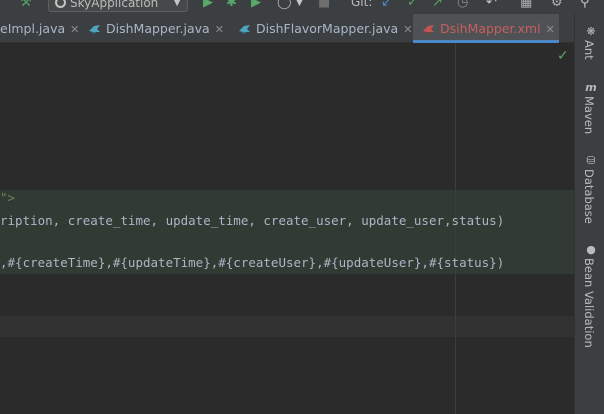 The image size is (604, 414). Describe the element at coordinates (324, 5) in the screenshot. I see `stop-icon: ■` at that location.